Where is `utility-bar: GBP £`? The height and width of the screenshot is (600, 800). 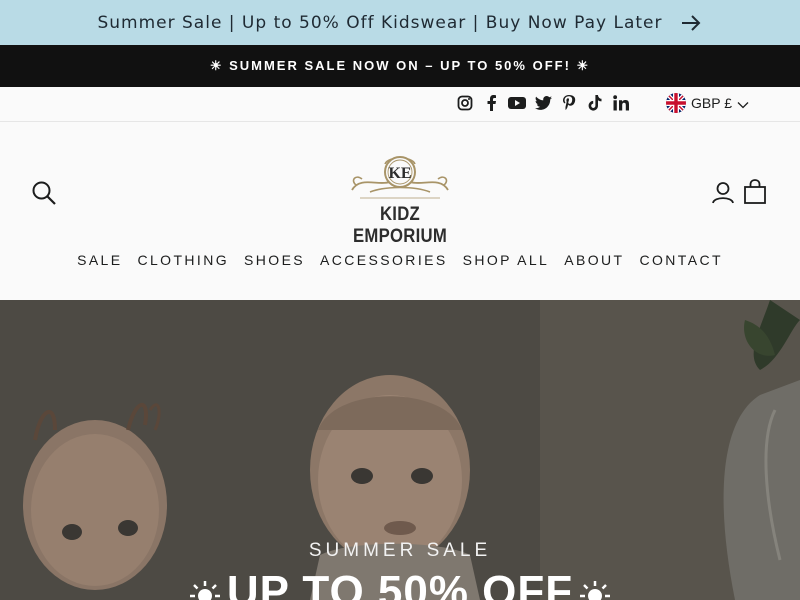 utility-bar: GBP £ is located at coordinates (400, 104).